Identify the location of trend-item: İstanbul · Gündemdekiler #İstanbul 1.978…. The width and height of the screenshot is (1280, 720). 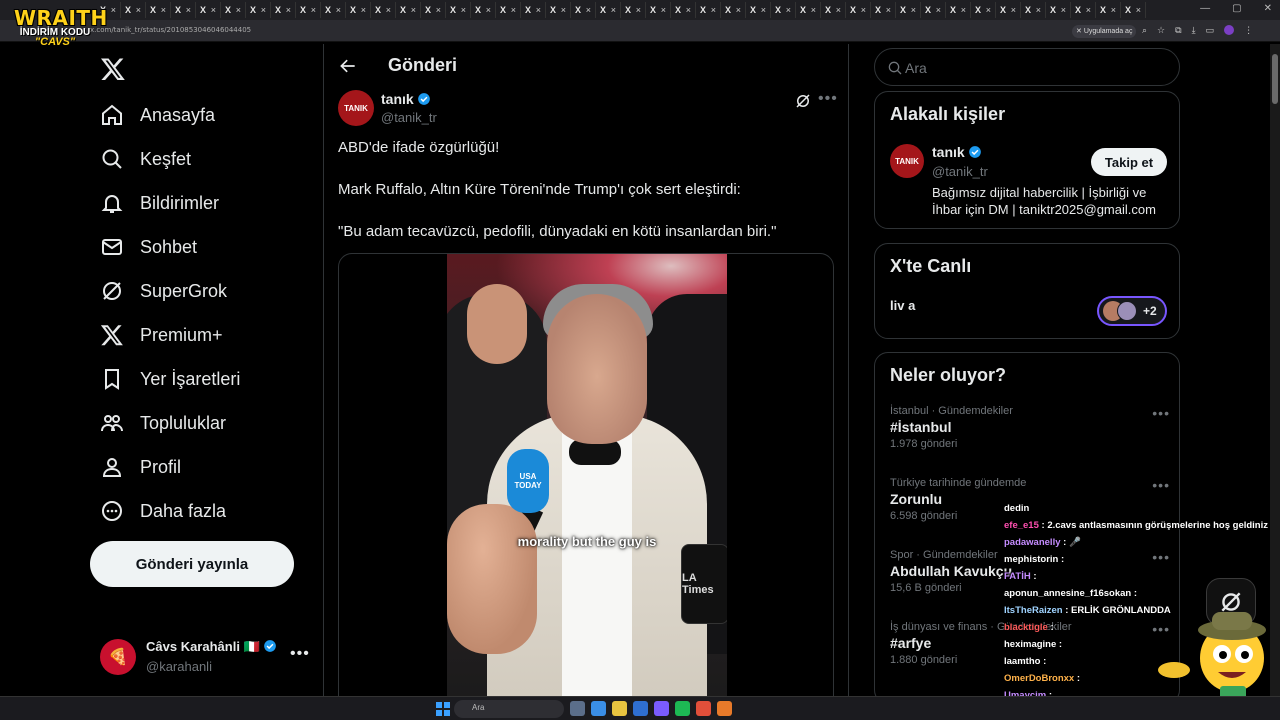
(1030, 427).